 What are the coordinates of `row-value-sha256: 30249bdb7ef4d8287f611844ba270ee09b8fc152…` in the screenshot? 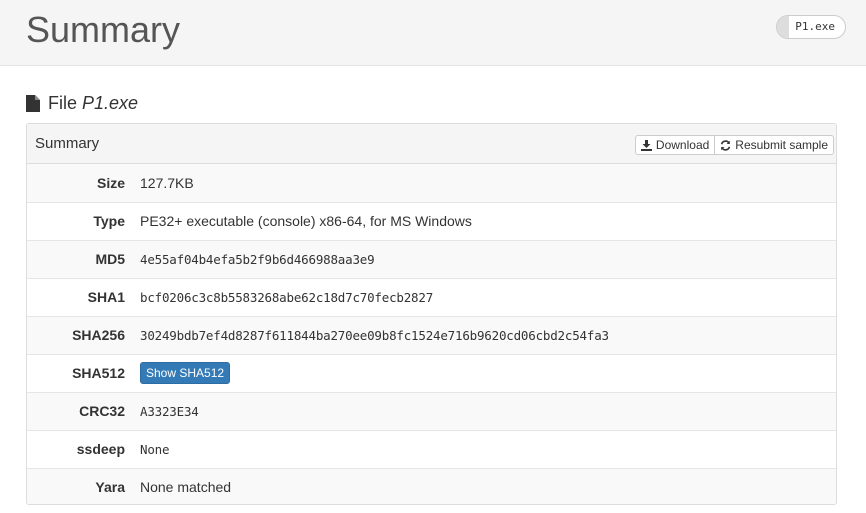 It's located at (374, 335).